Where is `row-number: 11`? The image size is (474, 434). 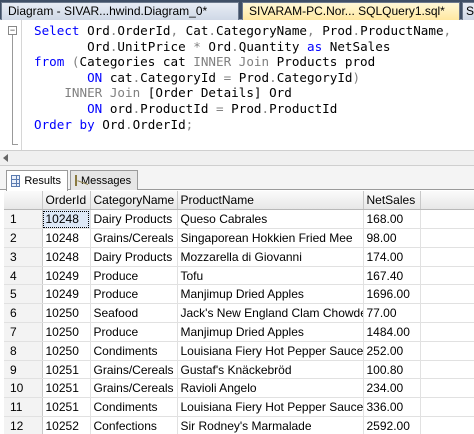
row-number: 11 is located at coordinates (23, 407).